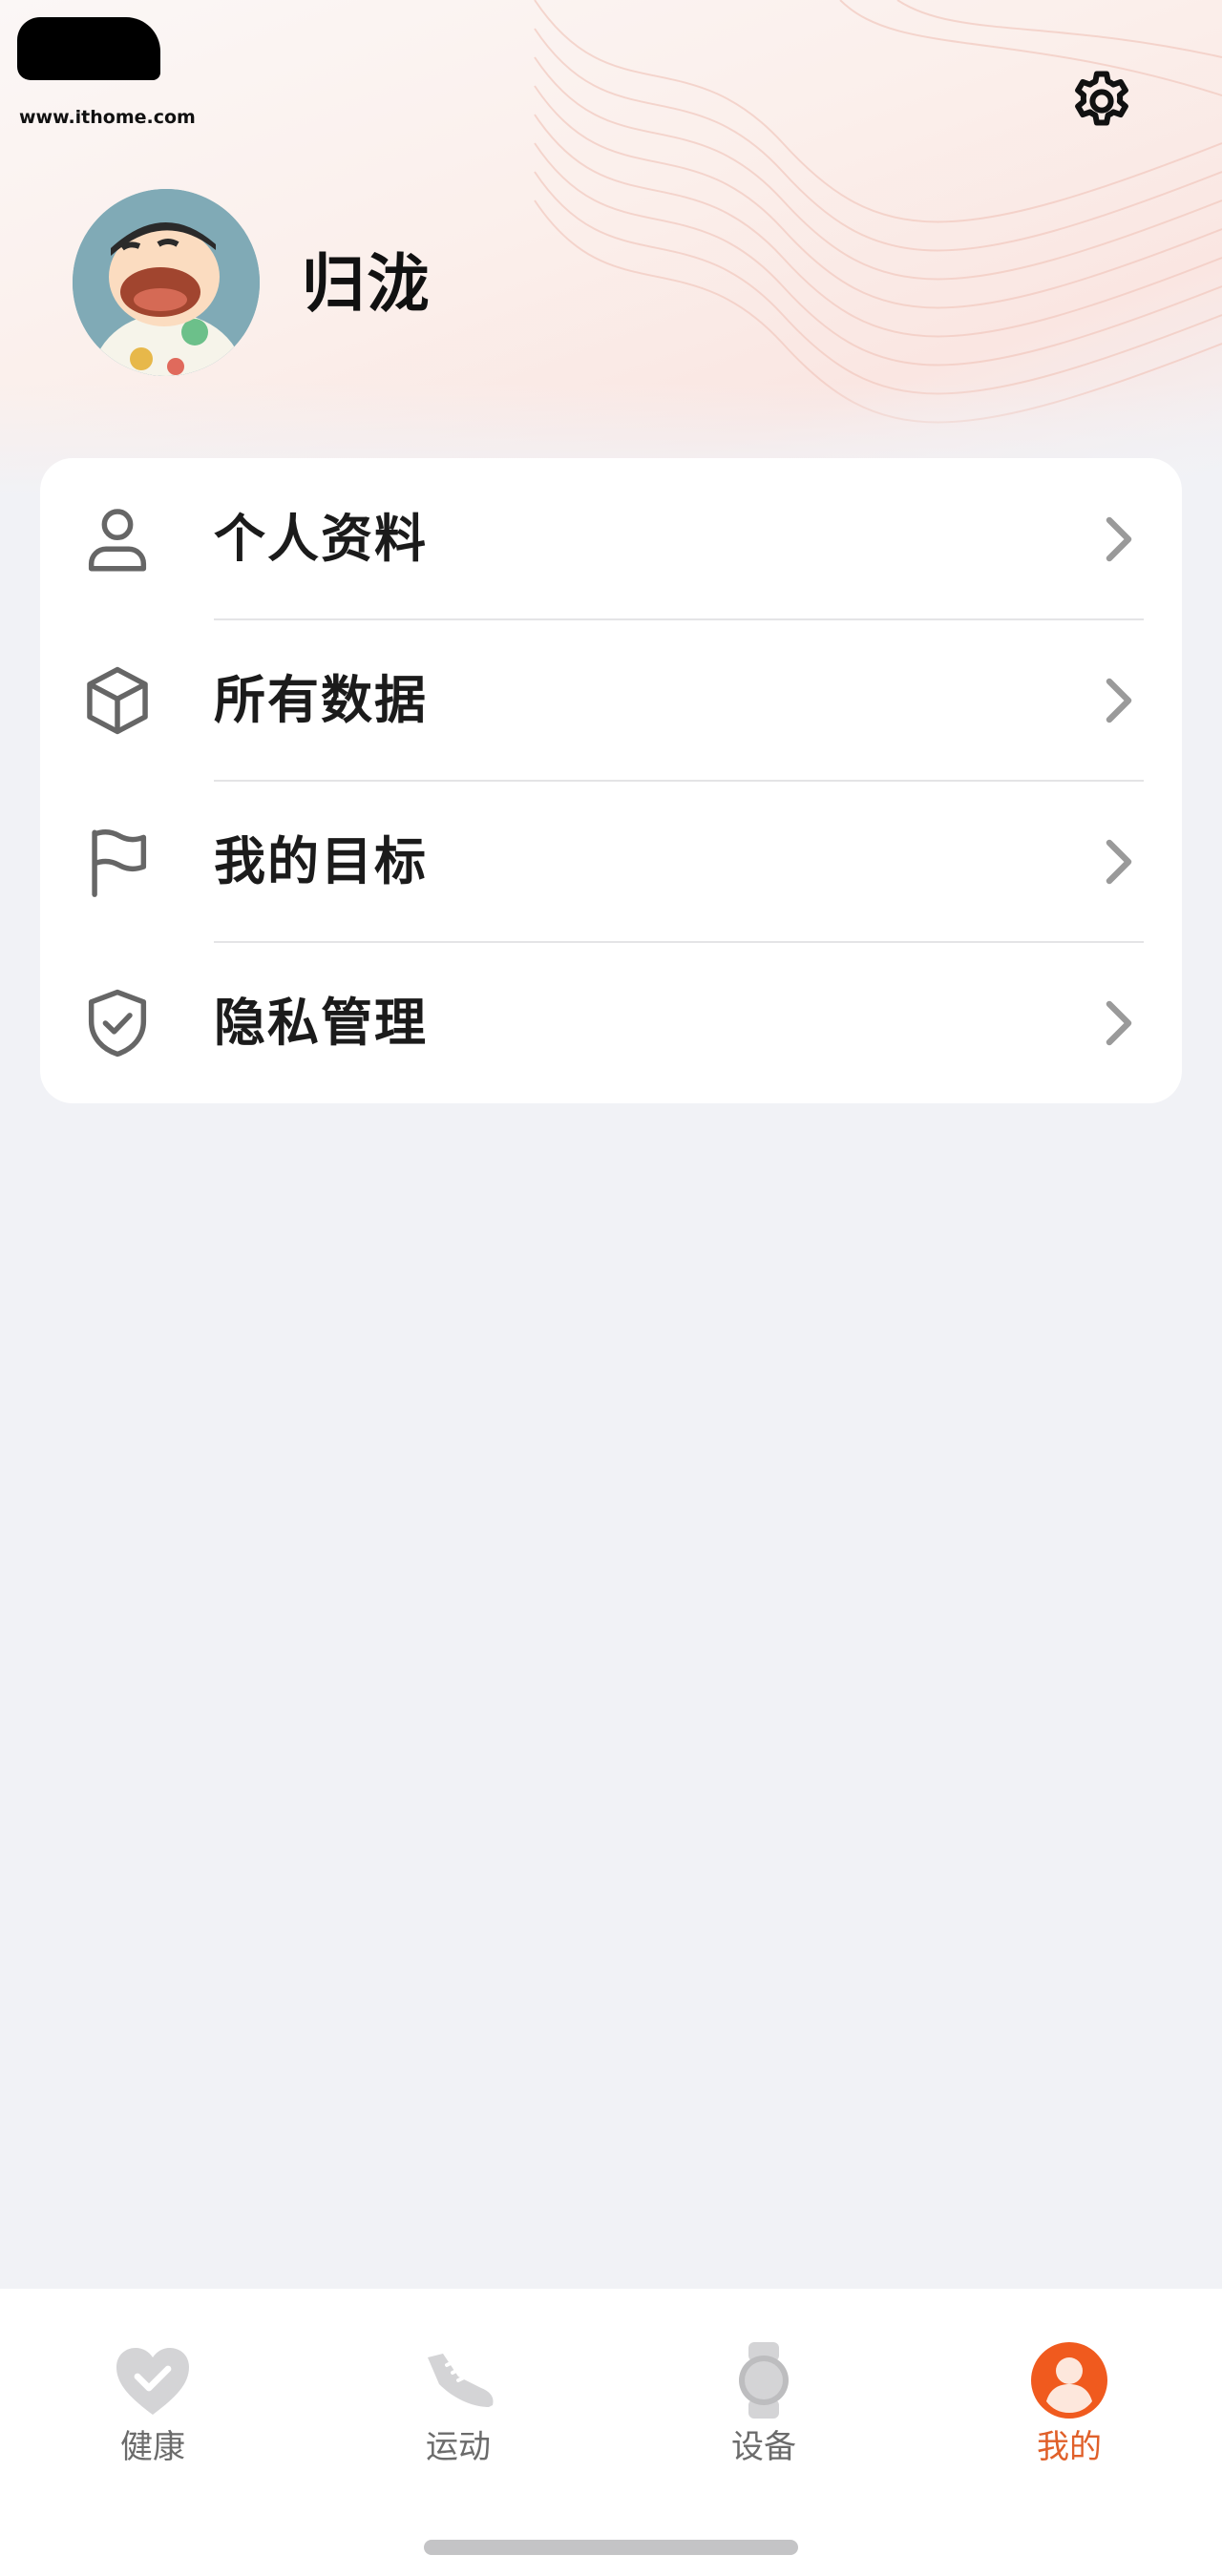 Image resolution: width=1222 pixels, height=2576 pixels. What do you see at coordinates (321, 1023) in the screenshot?
I see `menu-item-label: 隐私管理` at bounding box center [321, 1023].